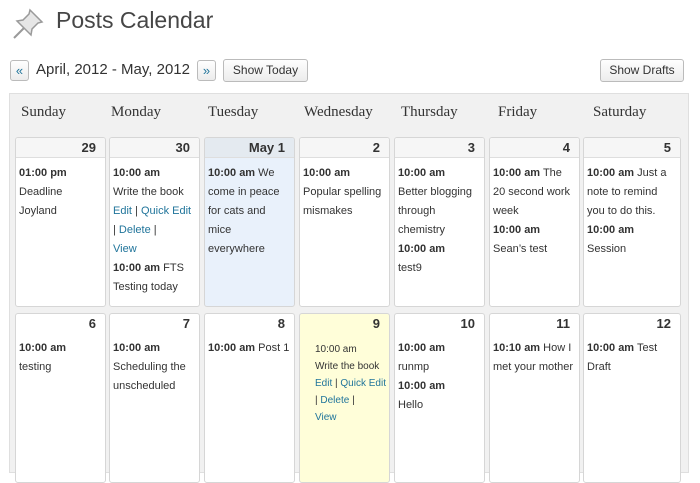  I want to click on post-item: 10:00 am Post 1, so click(249, 348).